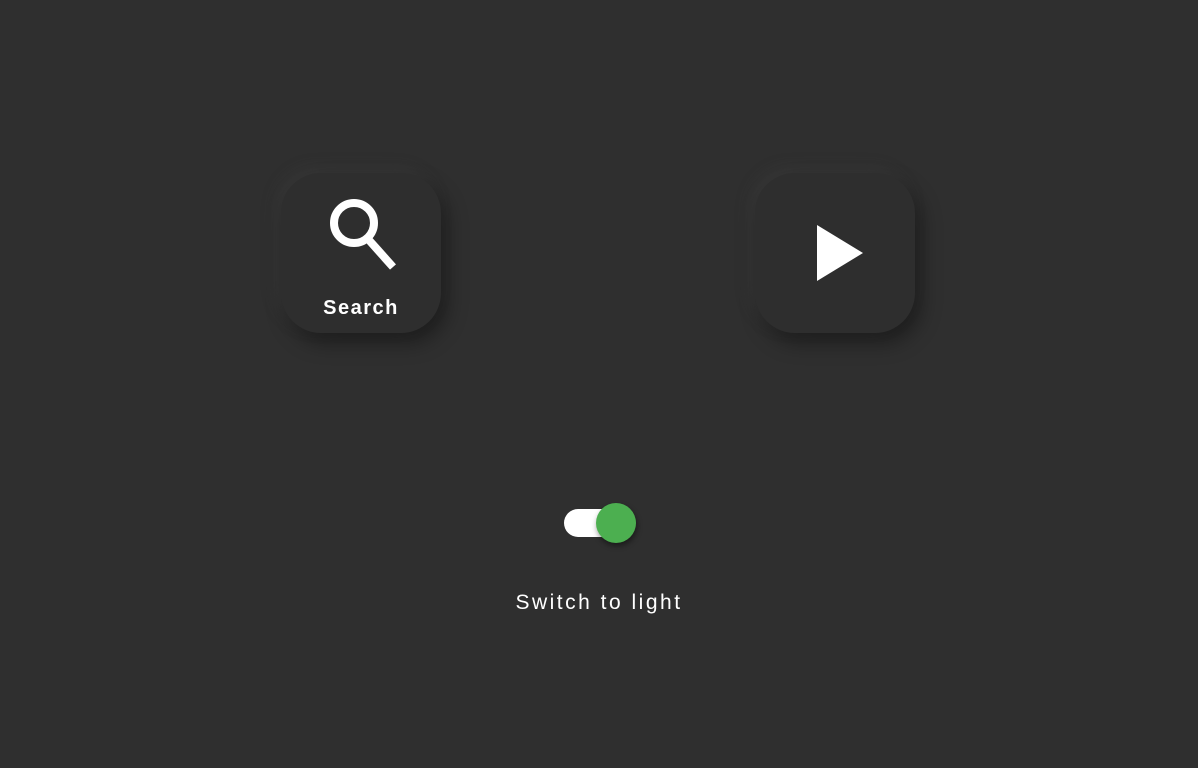 The height and width of the screenshot is (768, 1198). I want to click on play-button, so click(835, 253).